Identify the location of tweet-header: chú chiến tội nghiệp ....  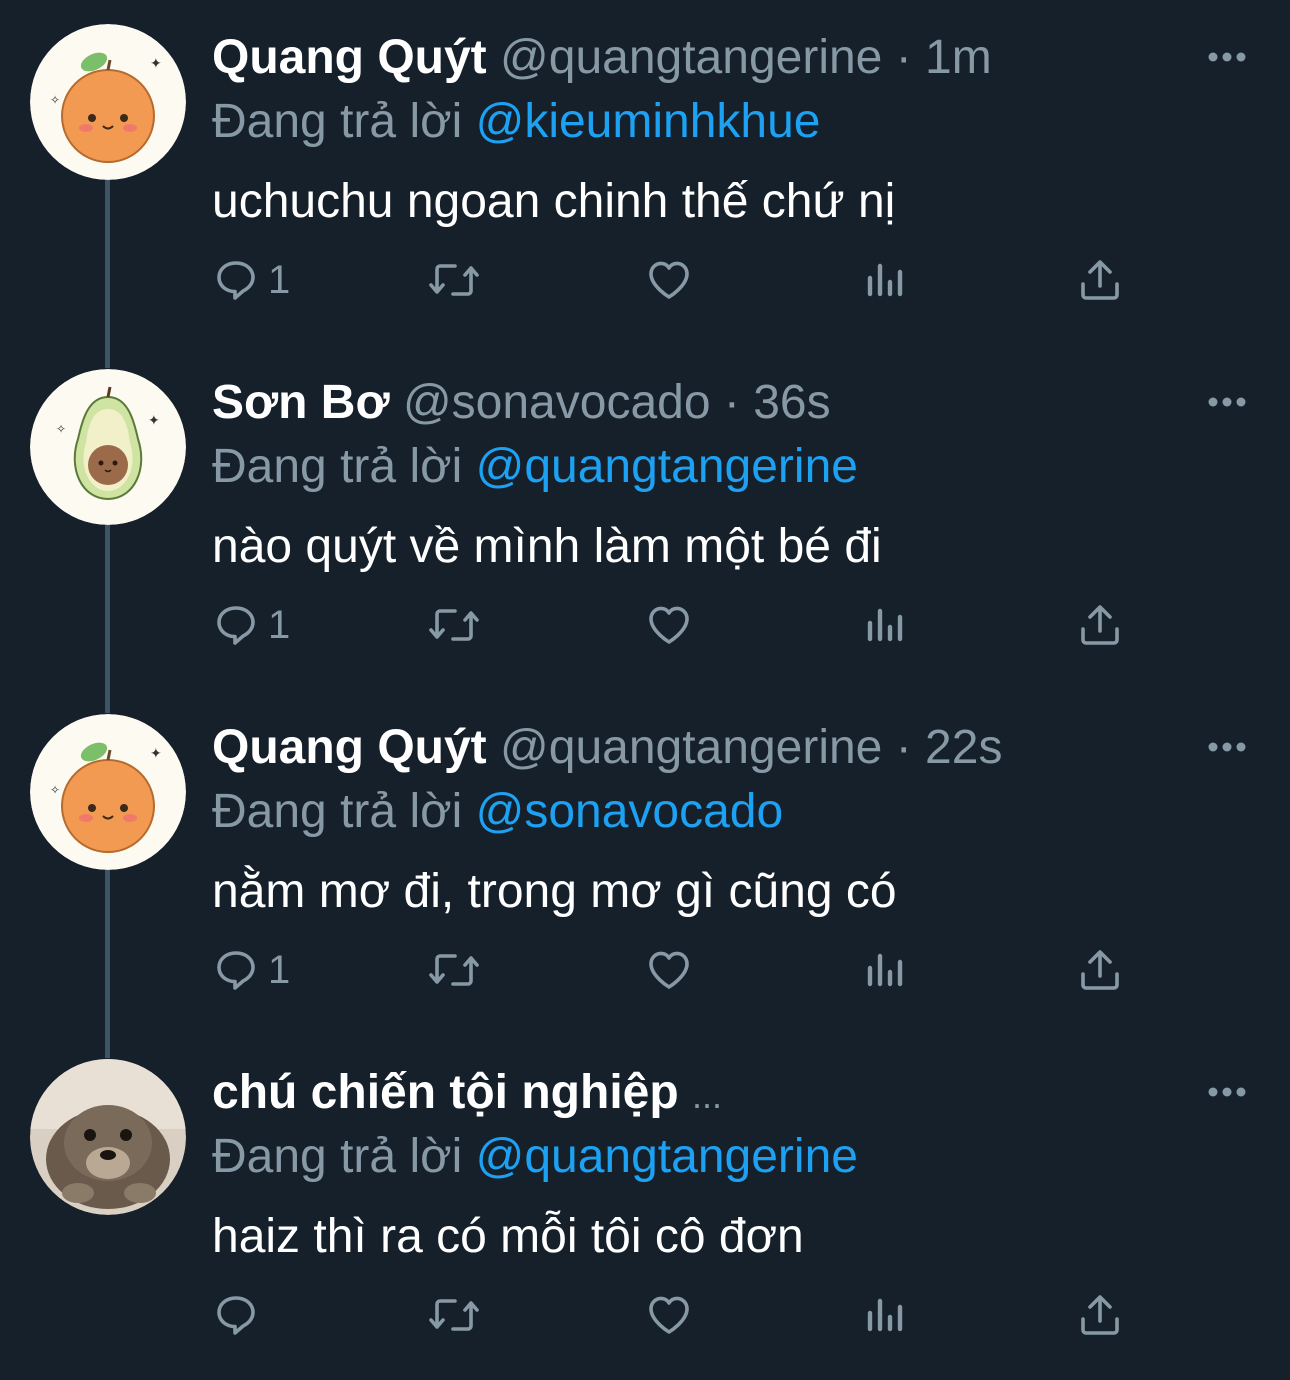
(467, 1093).